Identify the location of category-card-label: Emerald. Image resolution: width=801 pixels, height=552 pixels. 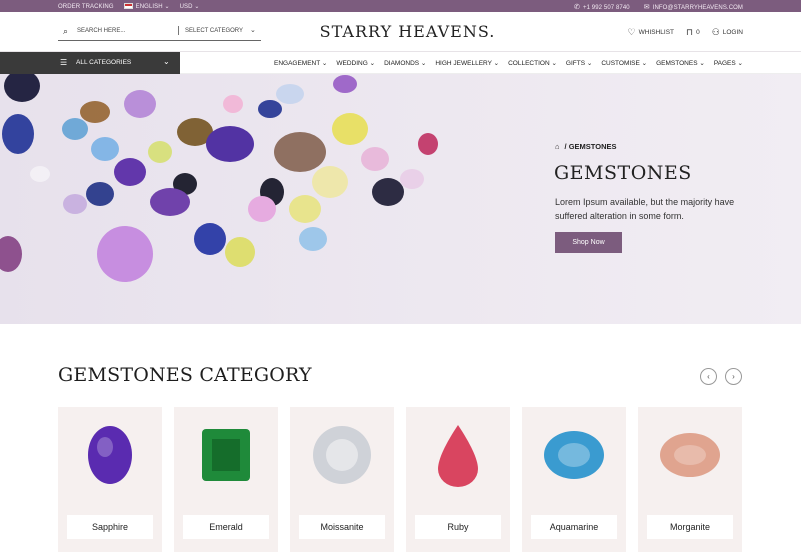
(226, 527).